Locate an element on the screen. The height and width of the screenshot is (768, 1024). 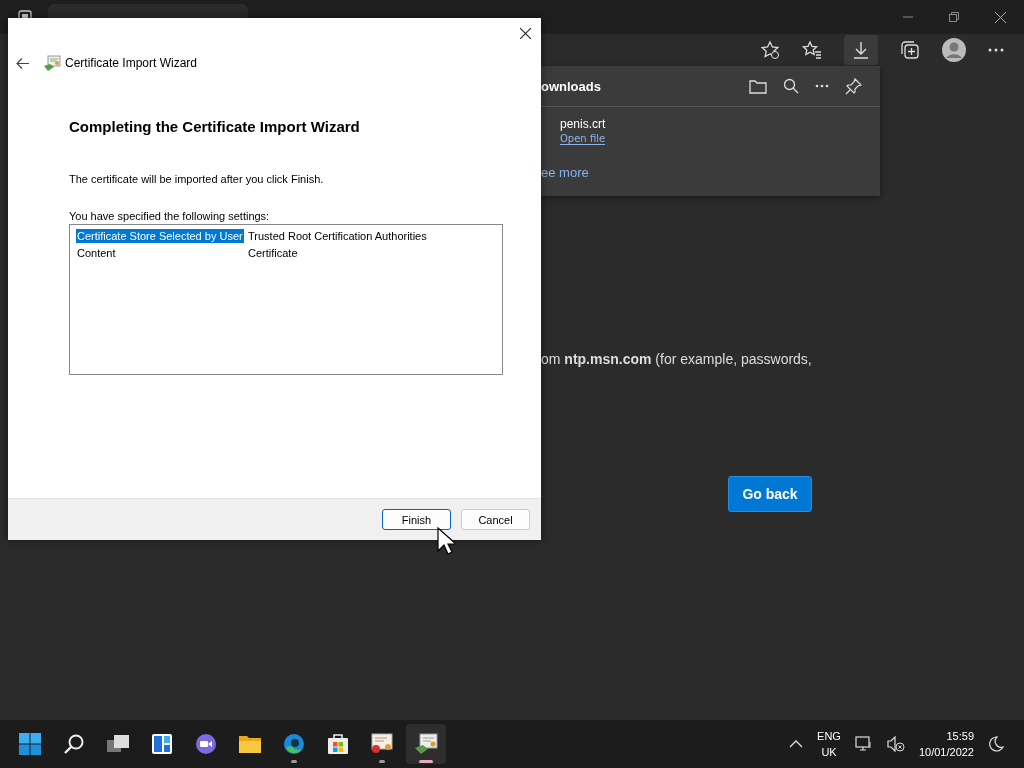
back-arrow-icon is located at coordinates (22, 63).